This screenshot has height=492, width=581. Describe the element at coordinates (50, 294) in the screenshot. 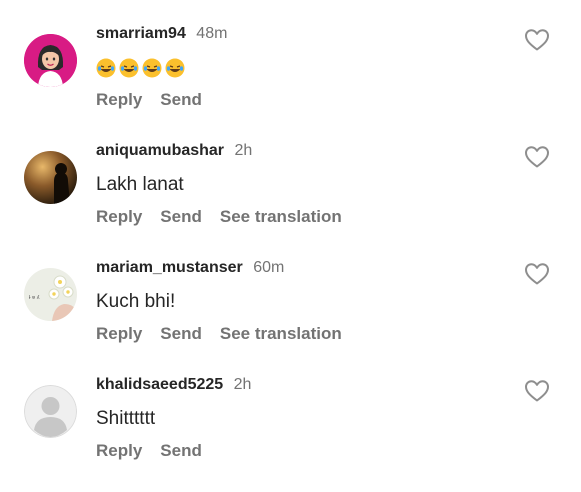

I see `avatar: Ɨ ɐ ʎ` at that location.